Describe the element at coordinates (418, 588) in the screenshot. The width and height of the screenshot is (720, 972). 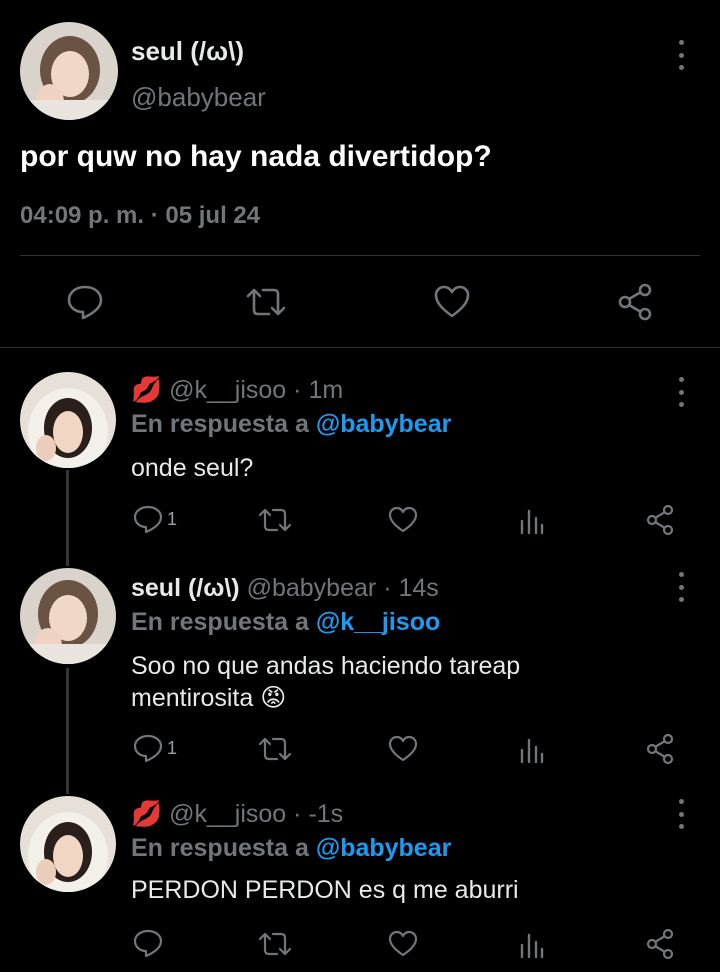
I see `reply-time: 14s` at that location.